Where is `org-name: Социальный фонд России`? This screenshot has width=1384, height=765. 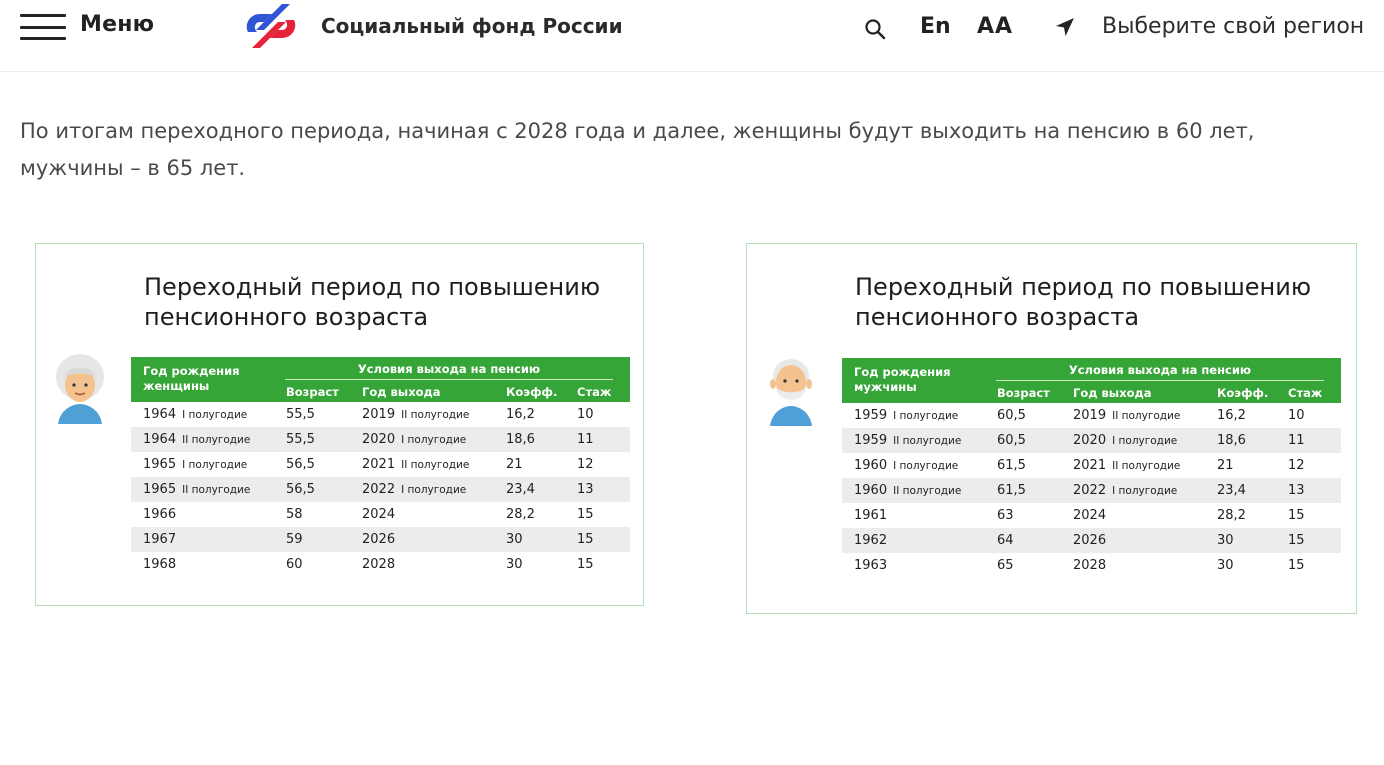 org-name: Социальный фонд России is located at coordinates (472, 26).